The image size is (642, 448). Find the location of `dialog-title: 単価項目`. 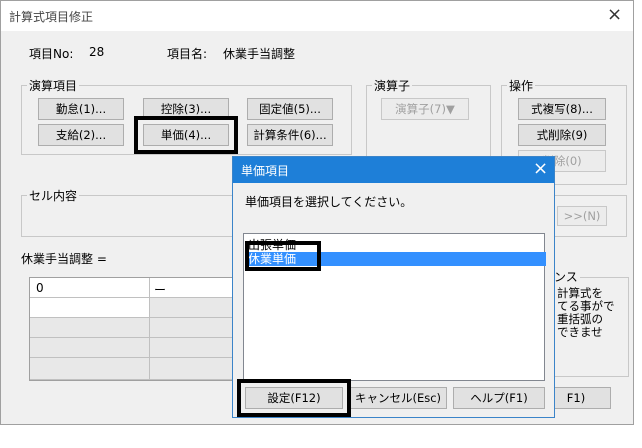

dialog-title: 単価項目 is located at coordinates (265, 171).